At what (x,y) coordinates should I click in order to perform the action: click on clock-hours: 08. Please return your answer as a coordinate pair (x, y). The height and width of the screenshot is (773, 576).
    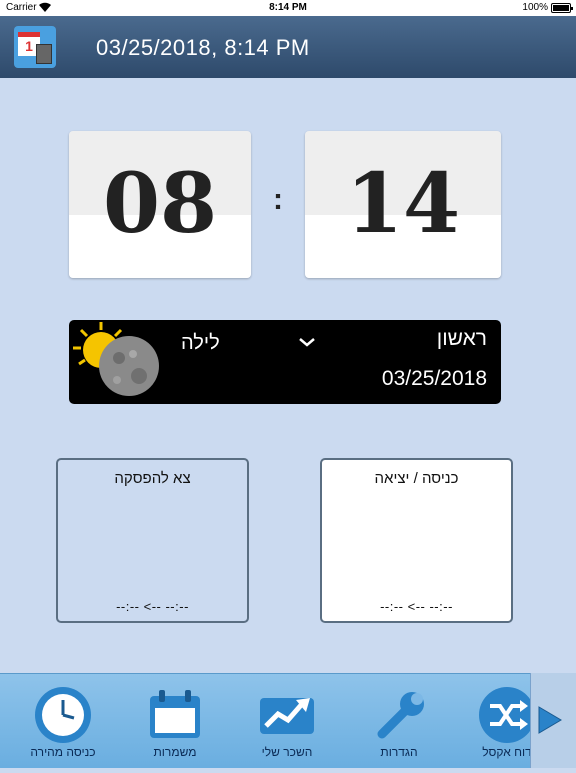
    Looking at the image, I should click on (160, 204).